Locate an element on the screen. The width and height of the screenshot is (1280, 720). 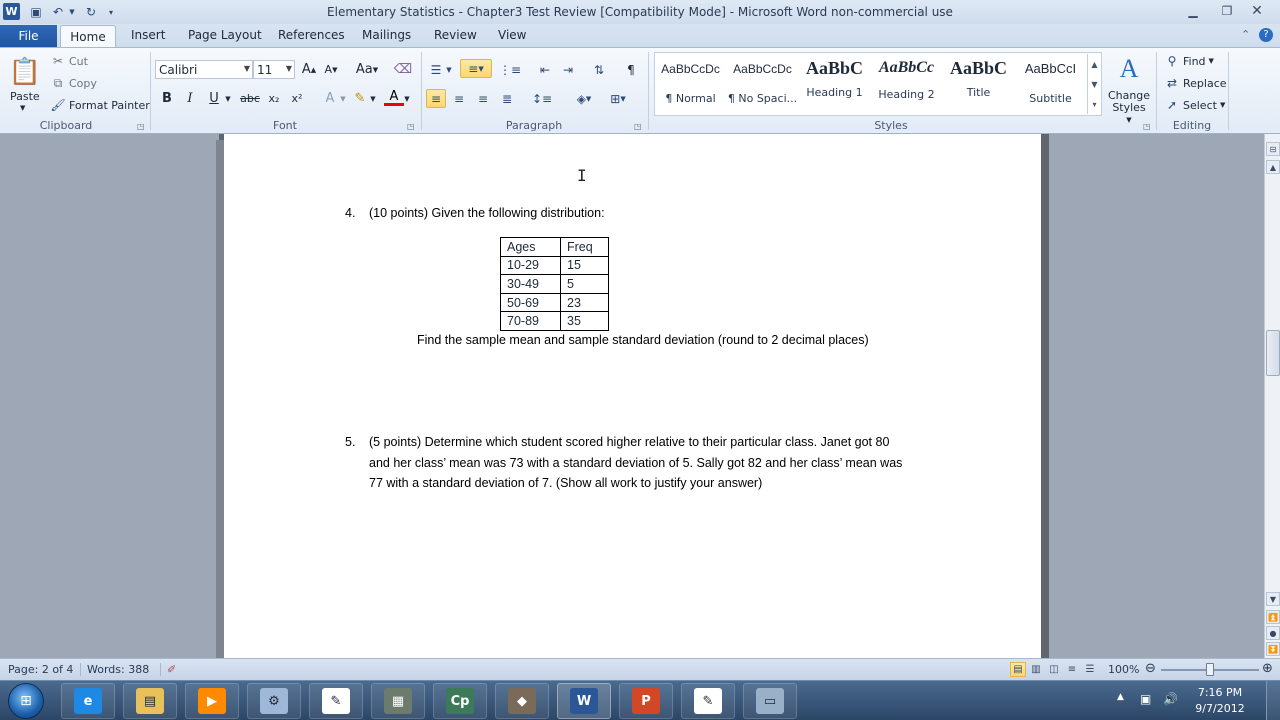
shading-icon: ◈ ▼ is located at coordinates (584, 98).